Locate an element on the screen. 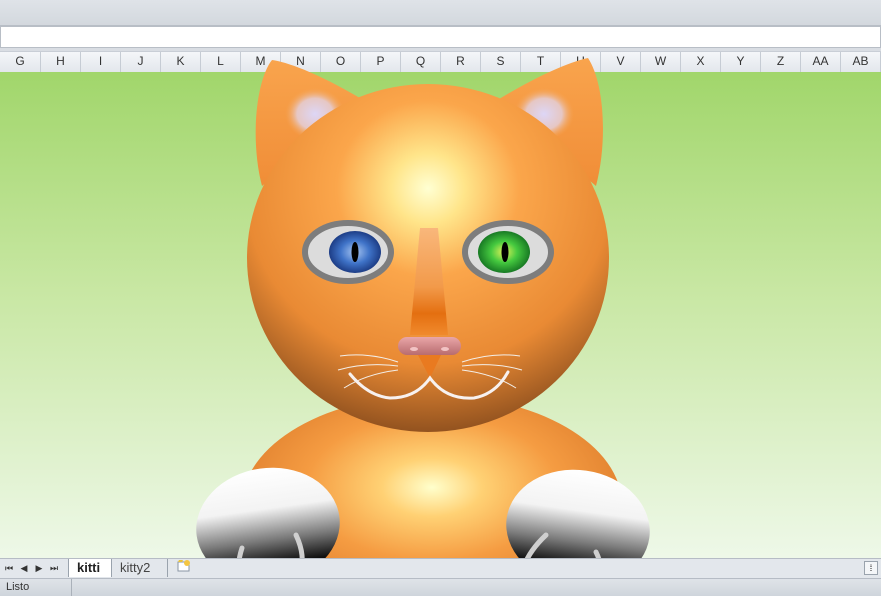 This screenshot has height=596, width=881. sheet-tab: kitty2 is located at coordinates (140, 568).